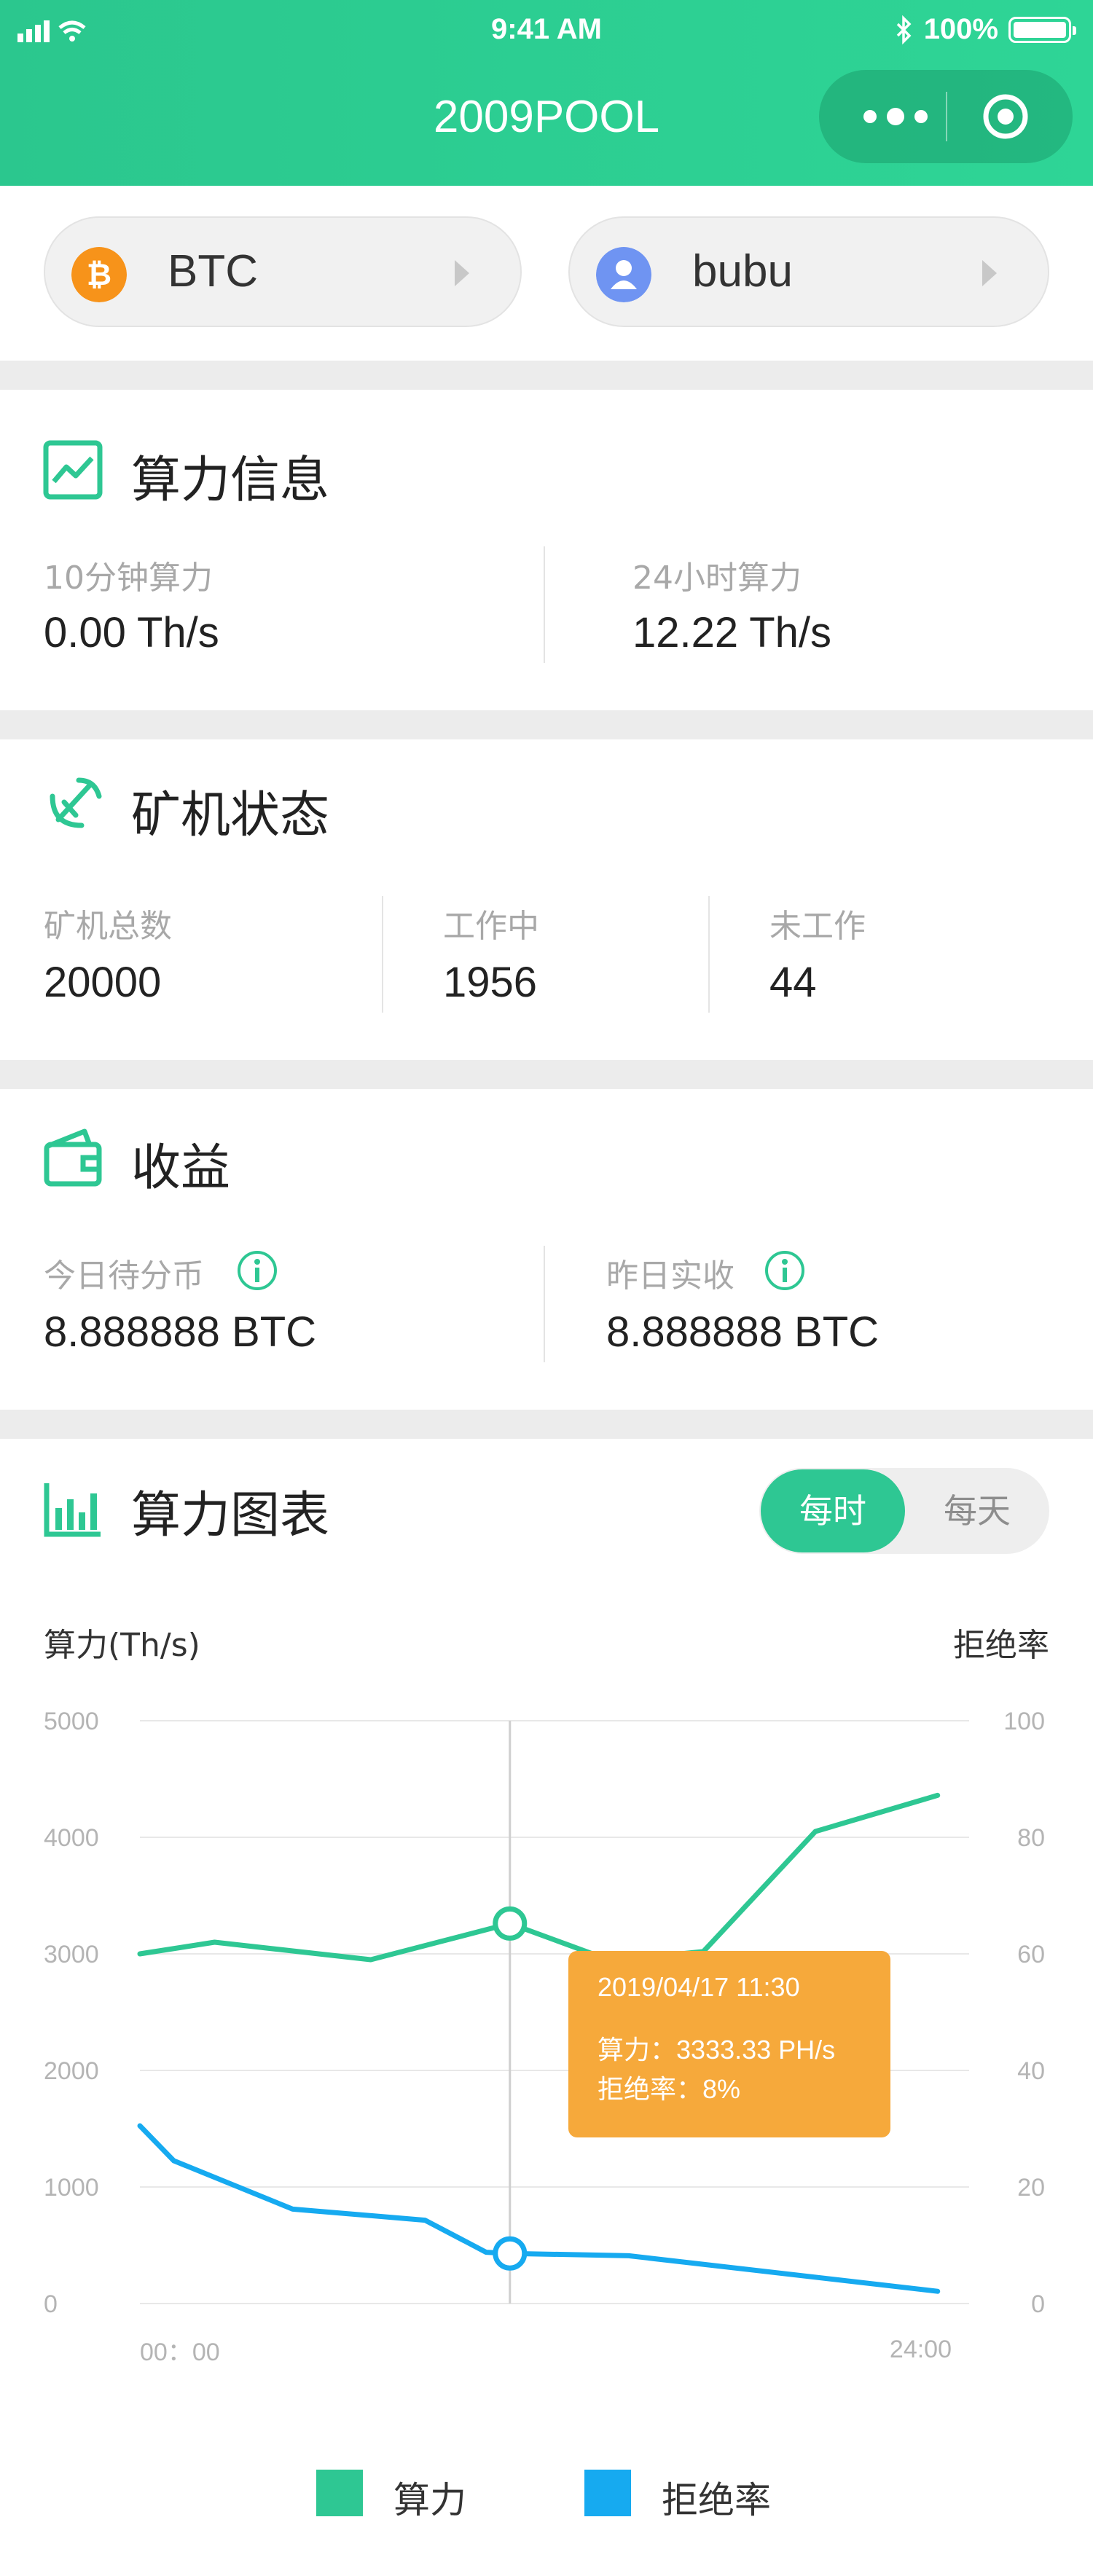 This screenshot has height=2576, width=1093. I want to click on tooltip-reject-rate: 拒绝率：8%, so click(669, 2089).